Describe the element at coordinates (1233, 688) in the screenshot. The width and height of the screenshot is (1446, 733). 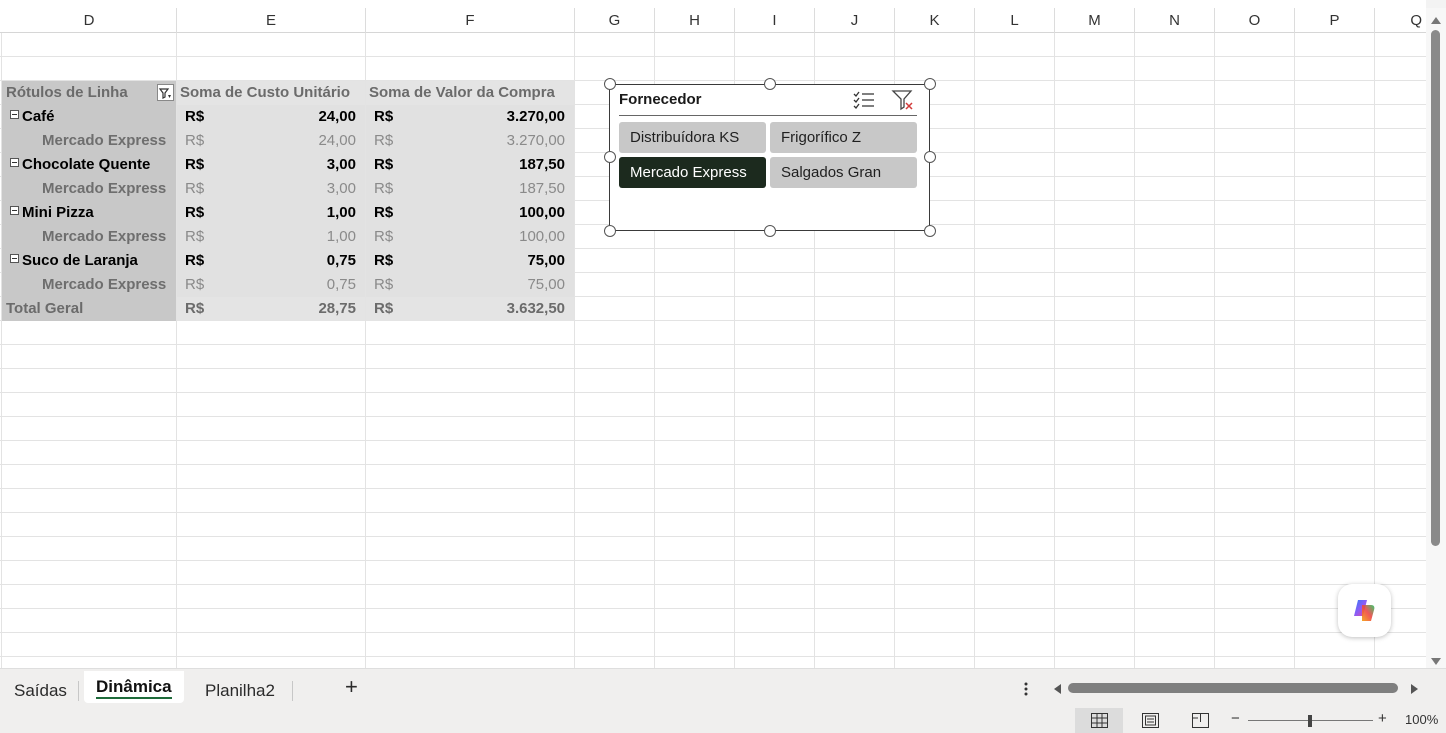
I see `horizontal-scroll-thumb` at that location.